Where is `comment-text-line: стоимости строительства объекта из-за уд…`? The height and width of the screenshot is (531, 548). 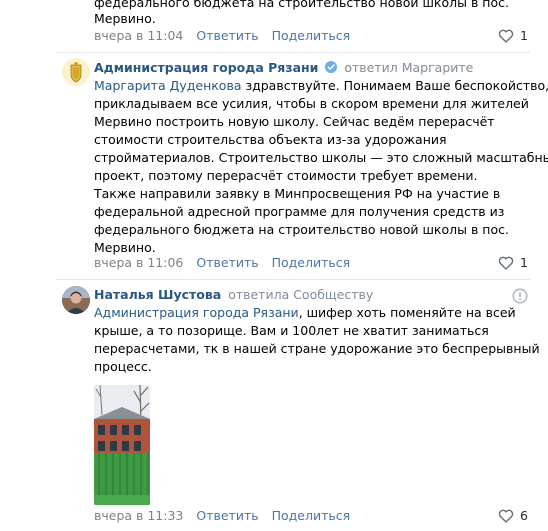
comment-text-line: стоимости строительства объекта из-за уд… is located at coordinates (270, 139).